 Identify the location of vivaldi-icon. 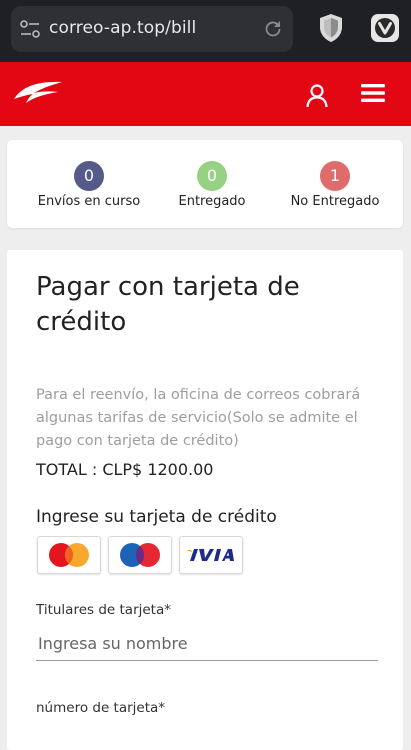
(385, 28).